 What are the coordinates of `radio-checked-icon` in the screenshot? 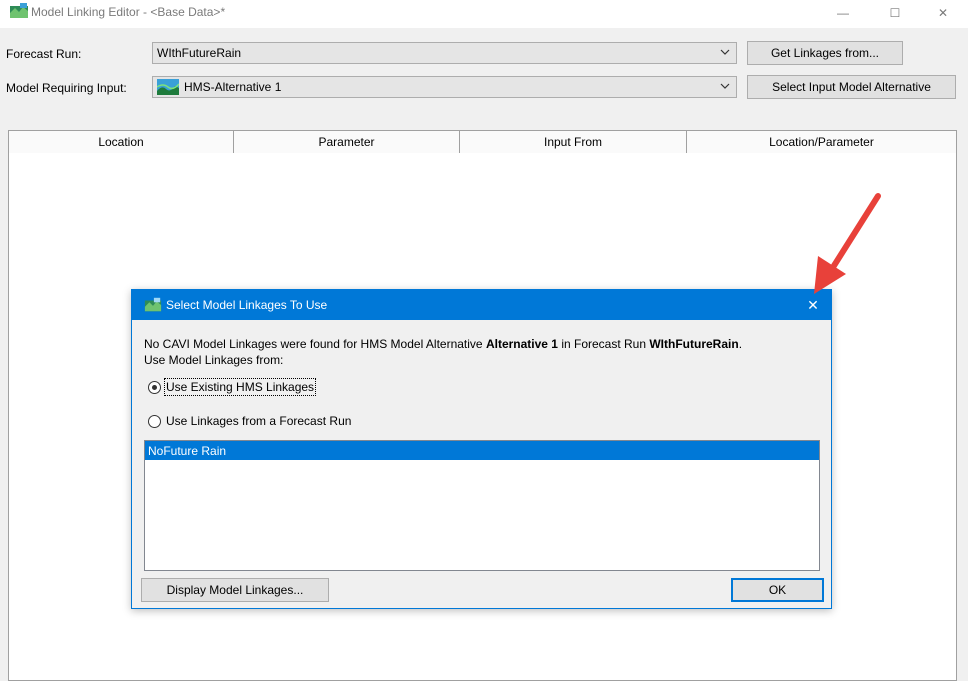 It's located at (154, 387).